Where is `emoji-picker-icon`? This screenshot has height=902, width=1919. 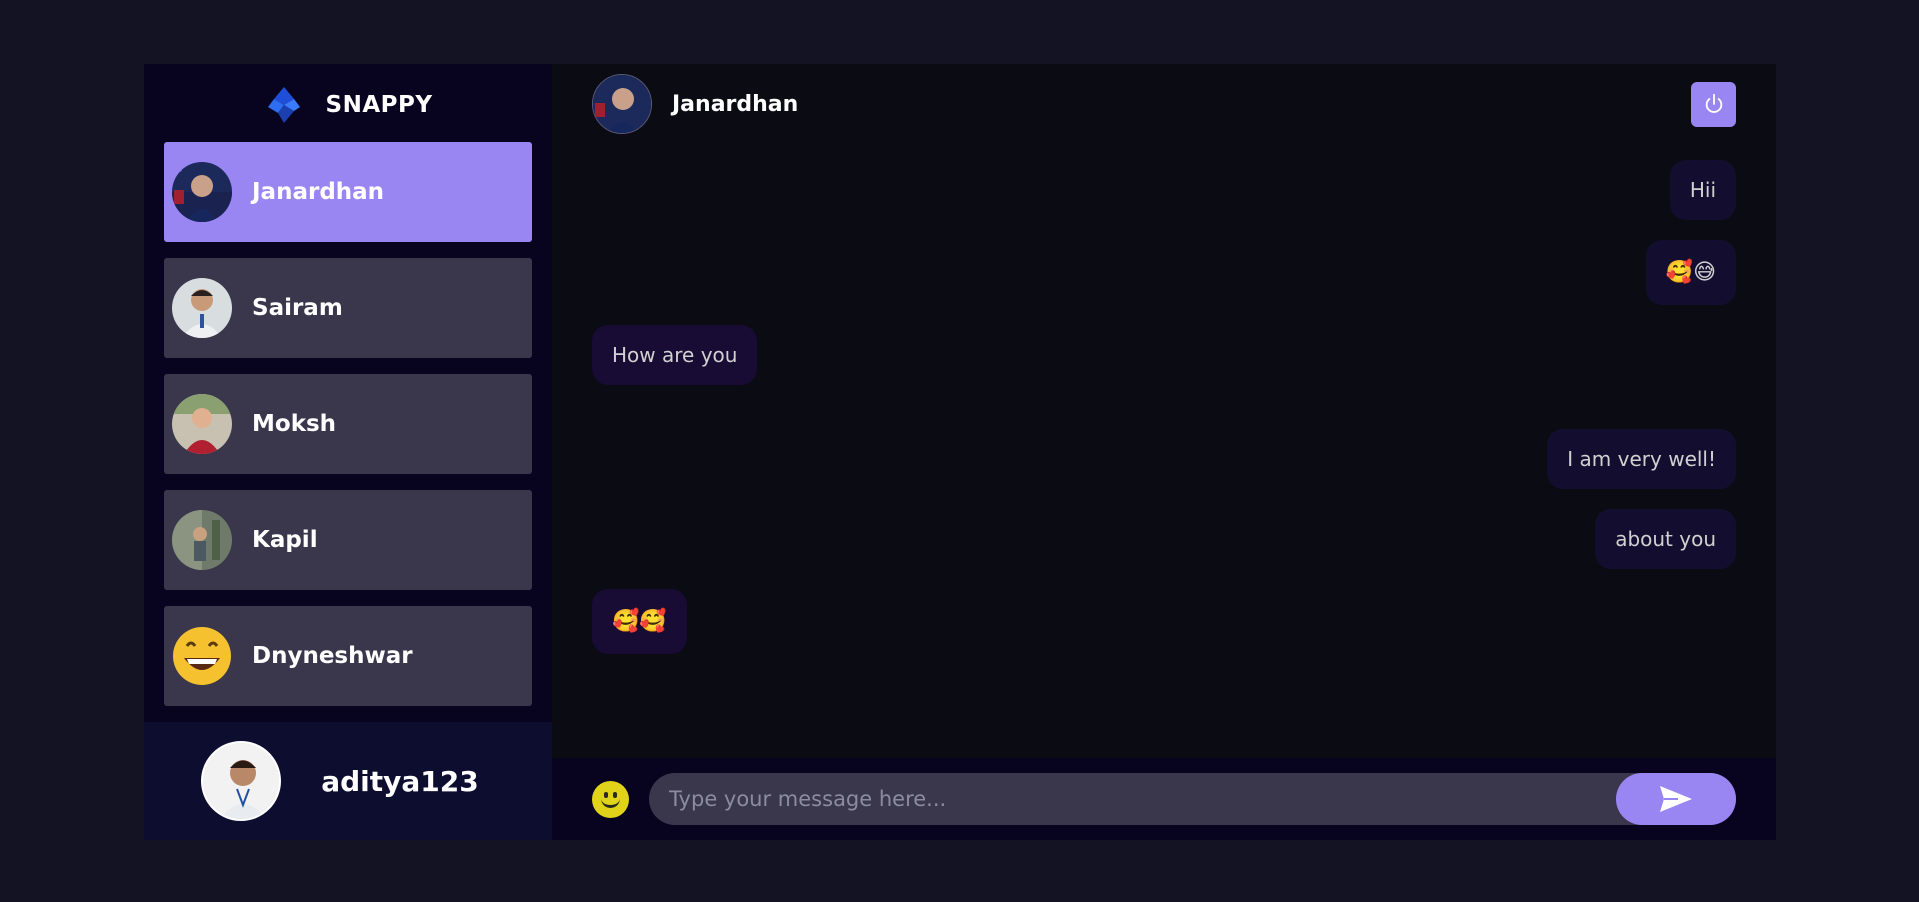 emoji-picker-icon is located at coordinates (610, 799).